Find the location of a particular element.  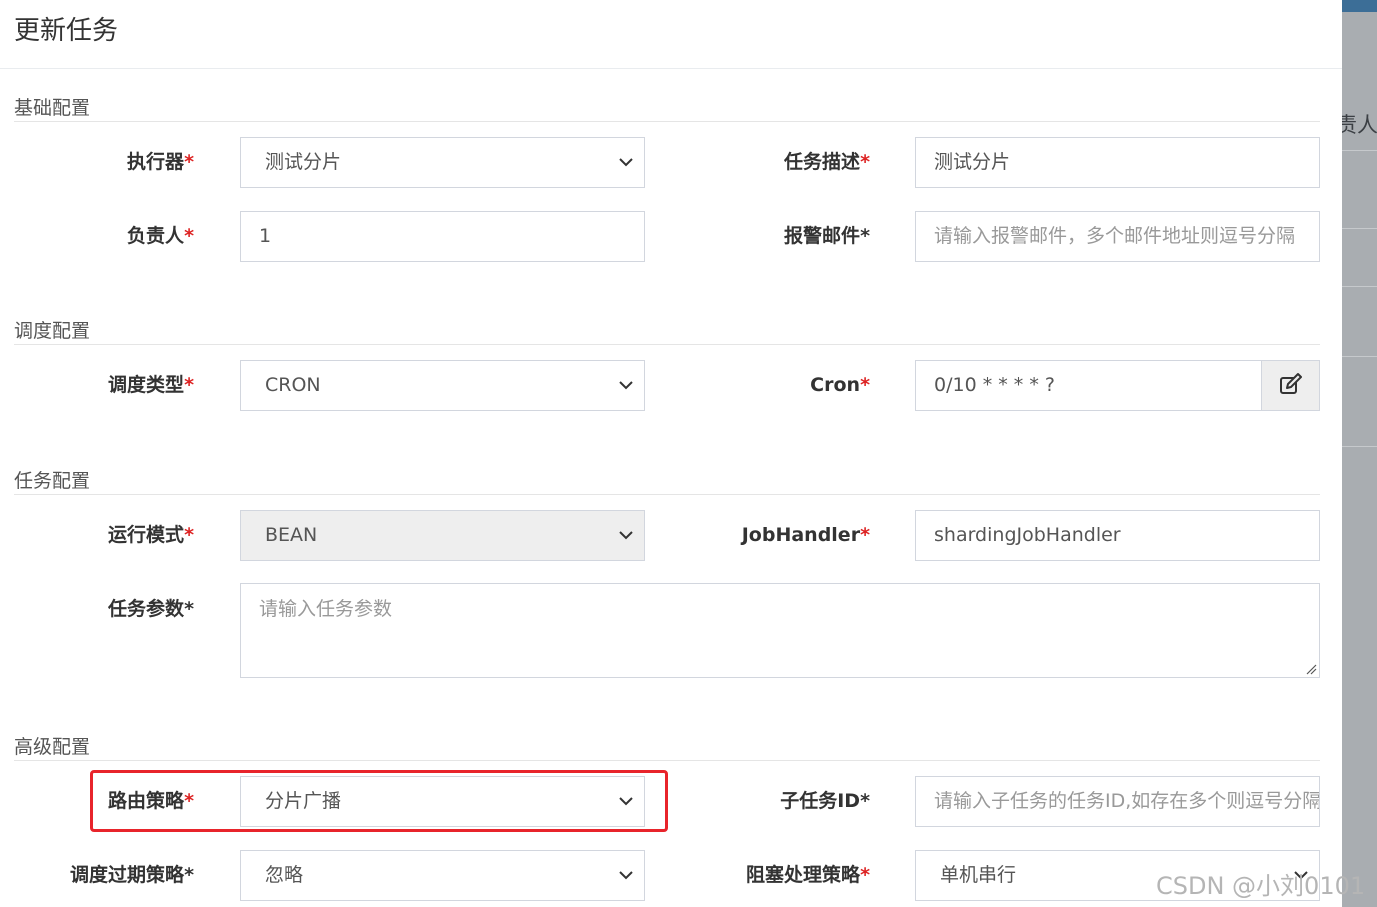

job-param-textarea: 请输入任务参数 is located at coordinates (780, 630).